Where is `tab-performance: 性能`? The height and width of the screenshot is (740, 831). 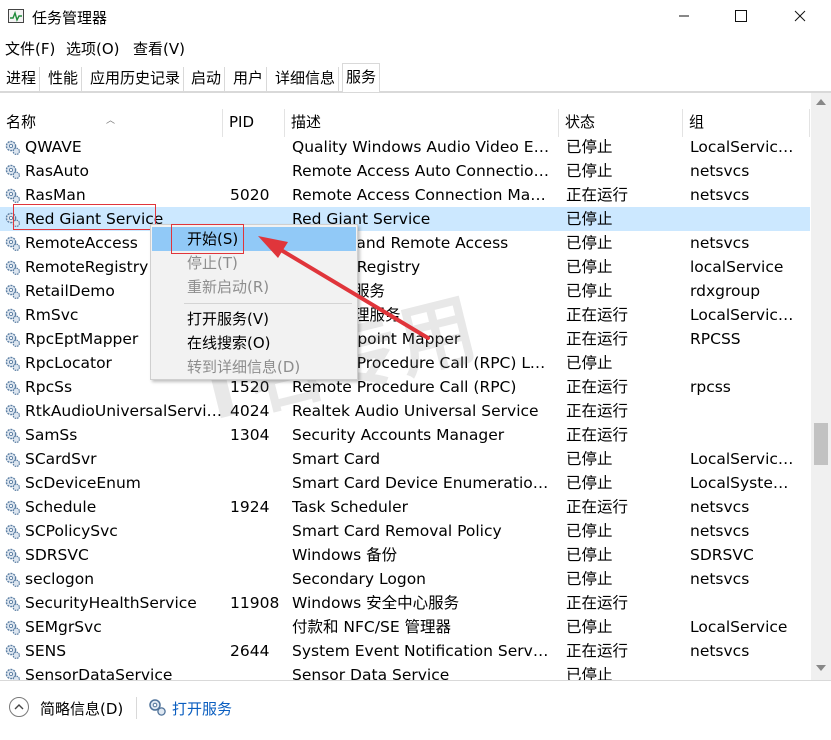 tab-performance: 性能 is located at coordinates (64, 79).